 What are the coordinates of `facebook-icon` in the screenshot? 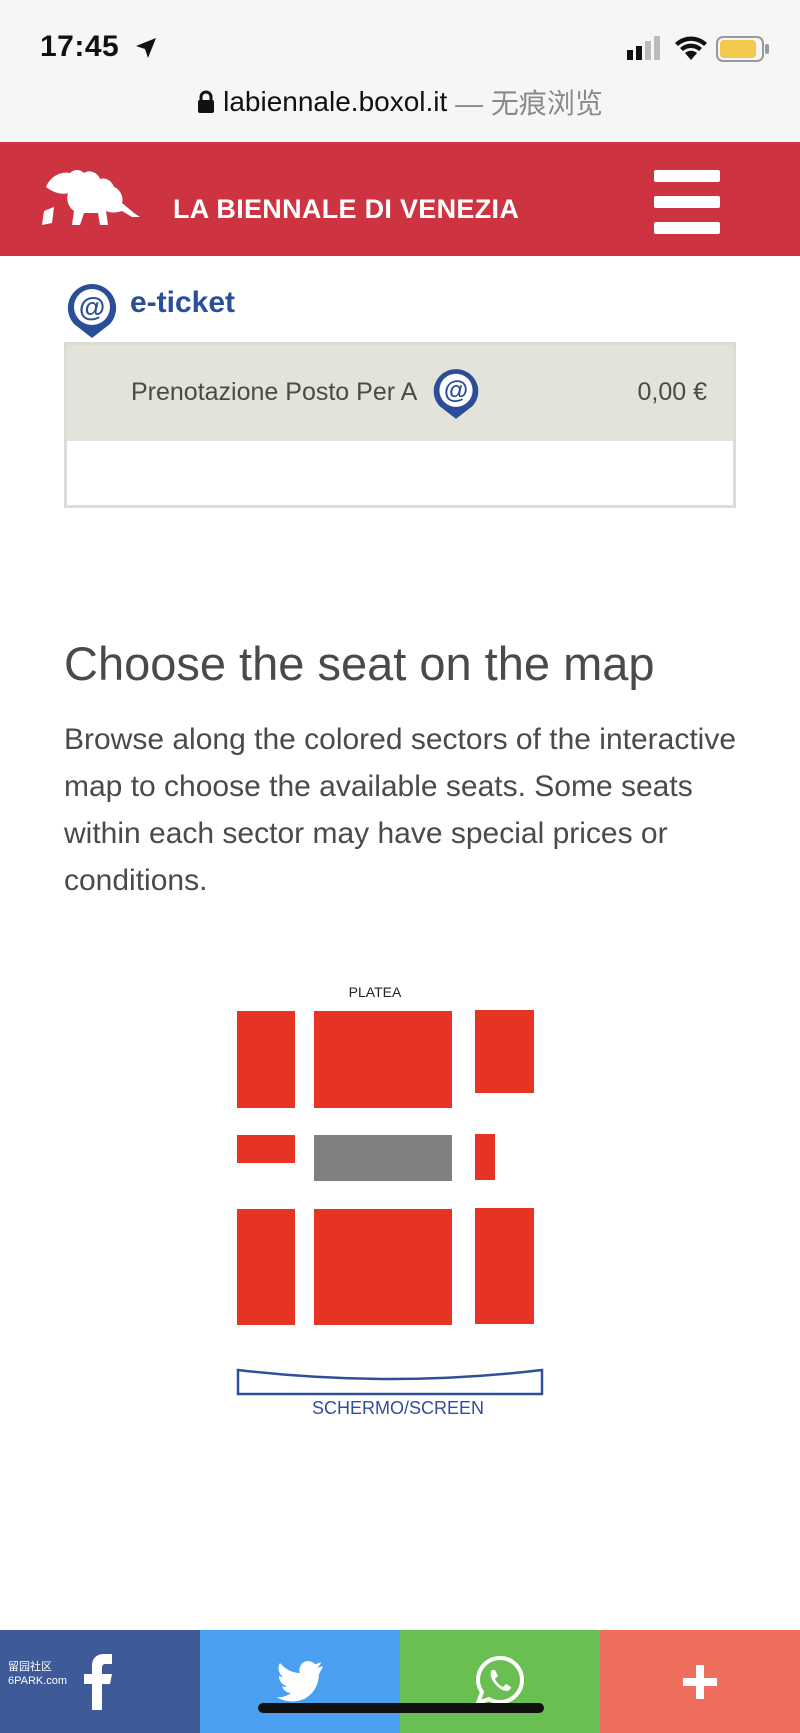 It's located at (98, 1682).